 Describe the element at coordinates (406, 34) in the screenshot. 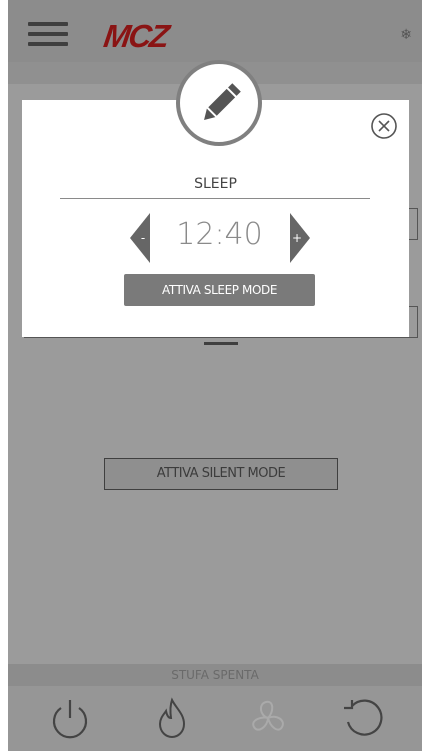

I see `snowflake-icon: ❄` at that location.